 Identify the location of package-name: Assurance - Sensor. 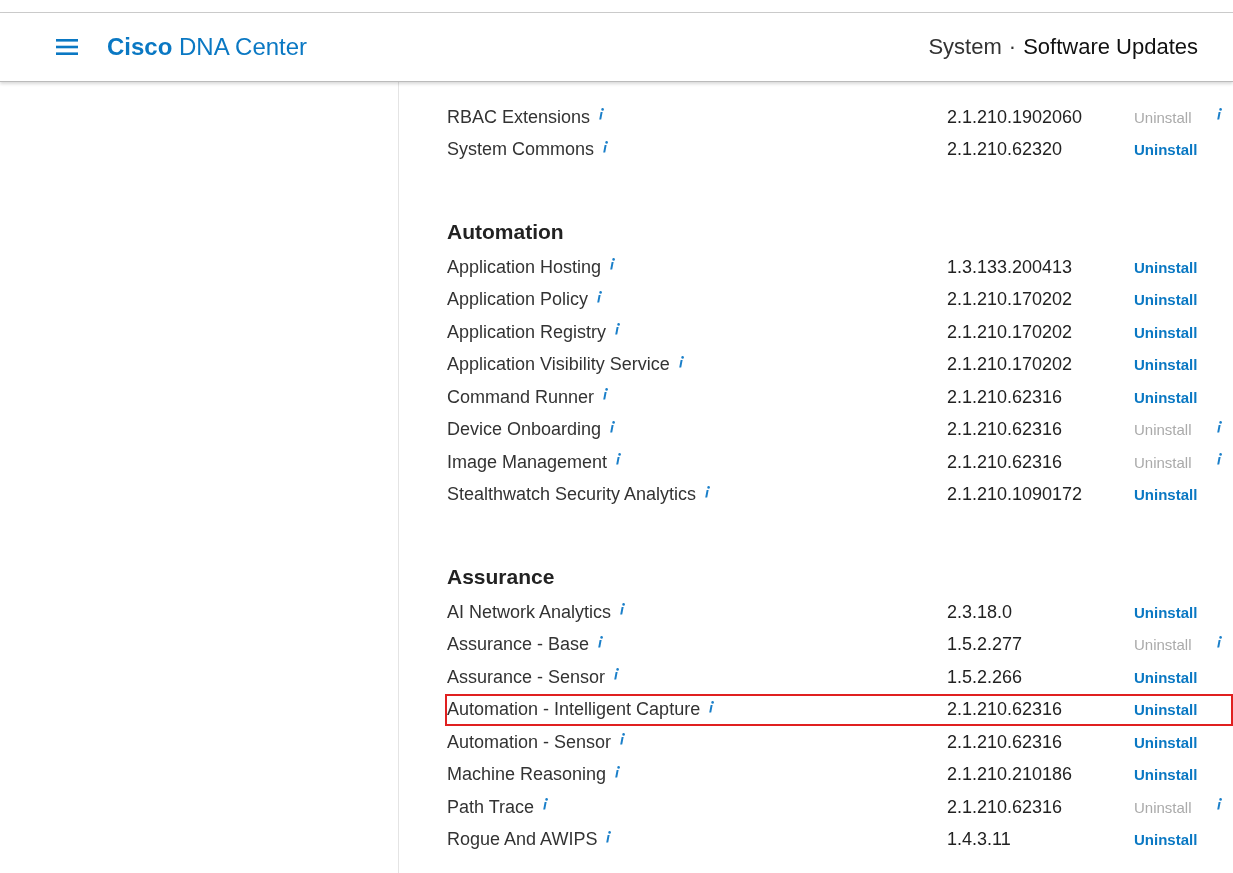
(526, 677).